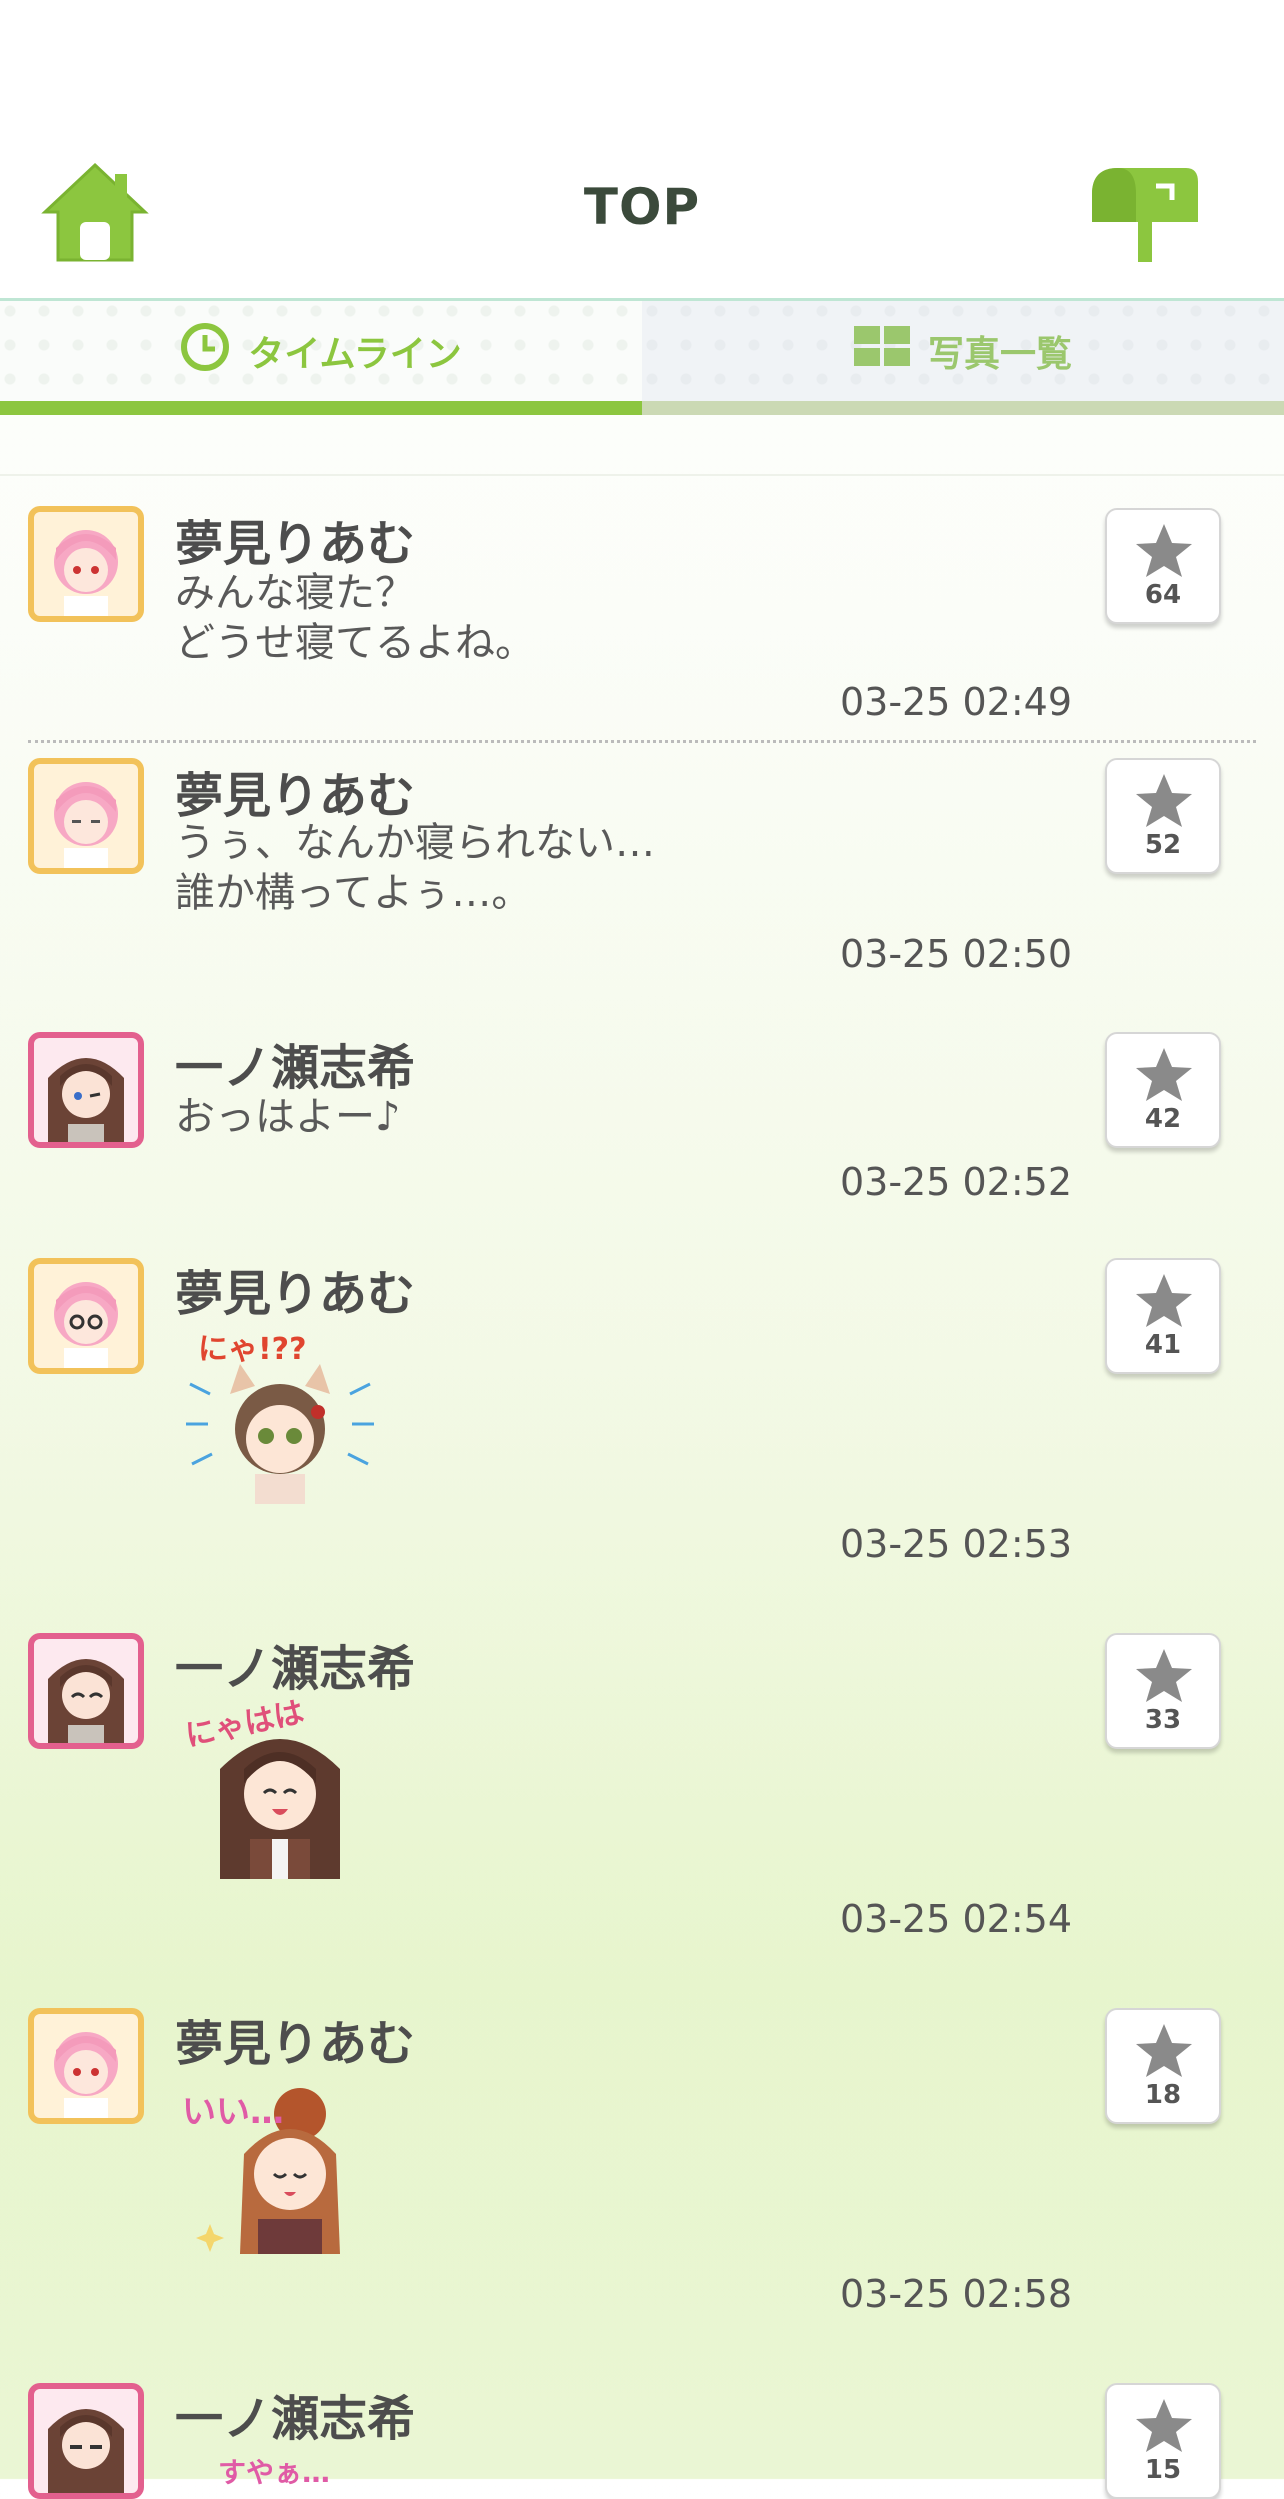  I want to click on like-button: 52, so click(1163, 816).